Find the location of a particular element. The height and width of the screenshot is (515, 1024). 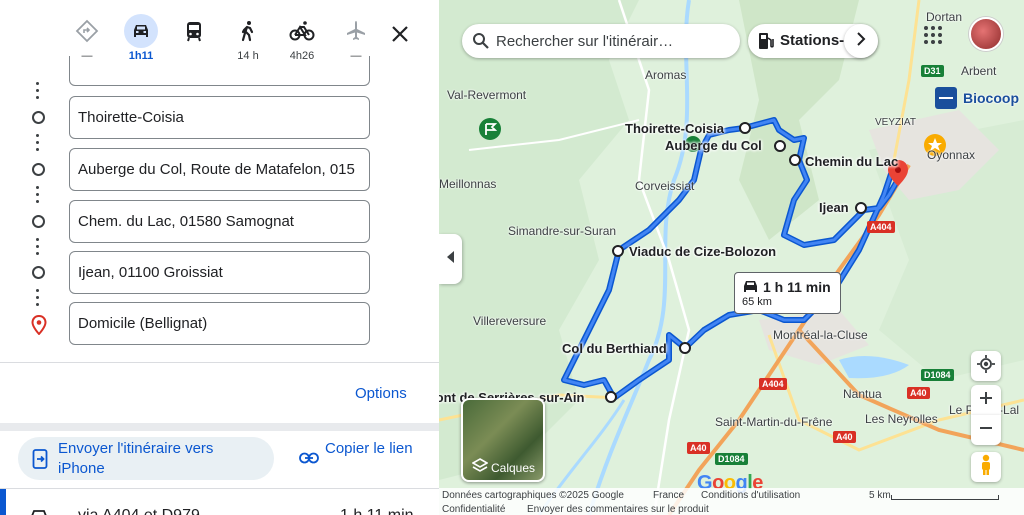

options-link: Options is located at coordinates (381, 393).